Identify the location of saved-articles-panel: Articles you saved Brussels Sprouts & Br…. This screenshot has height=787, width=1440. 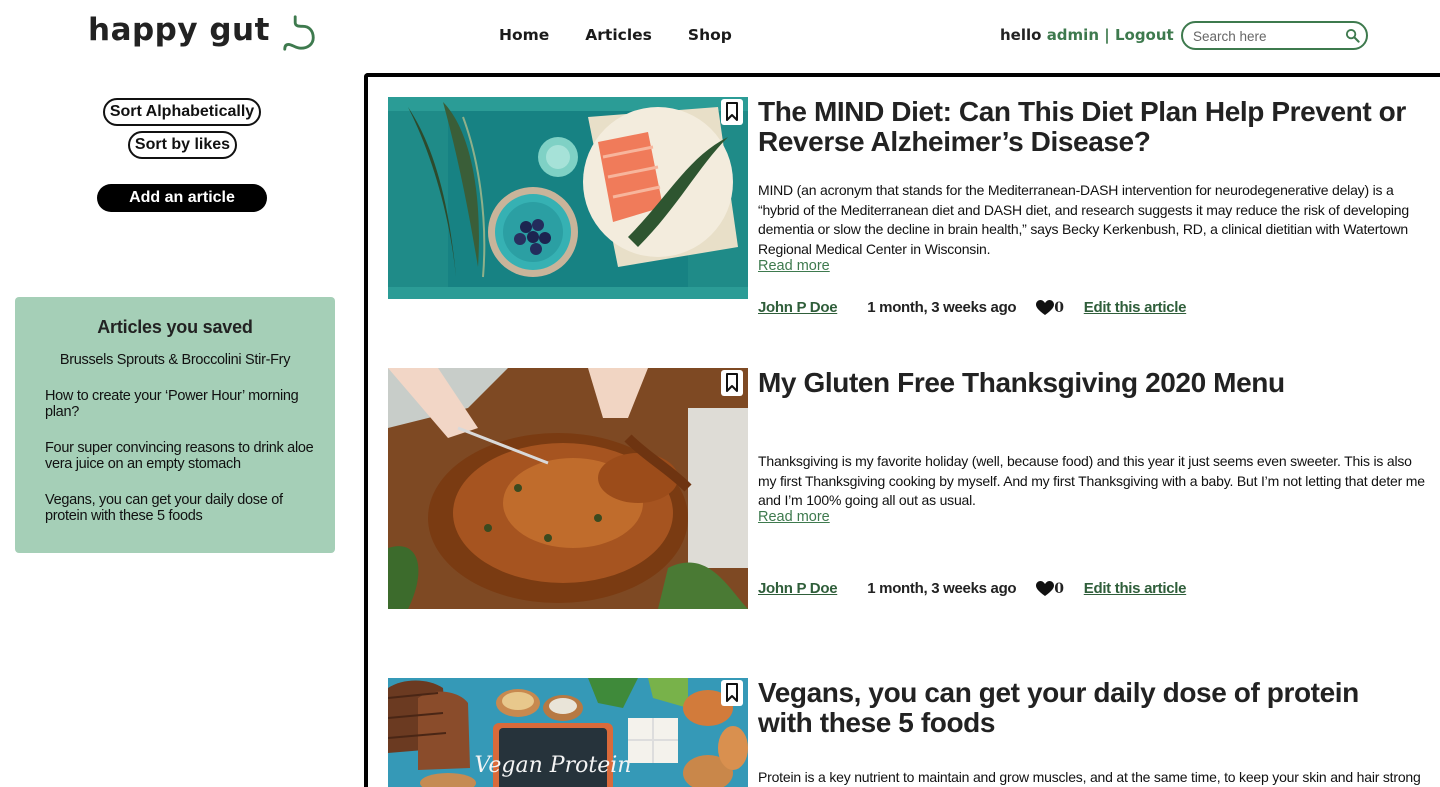
(175, 425).